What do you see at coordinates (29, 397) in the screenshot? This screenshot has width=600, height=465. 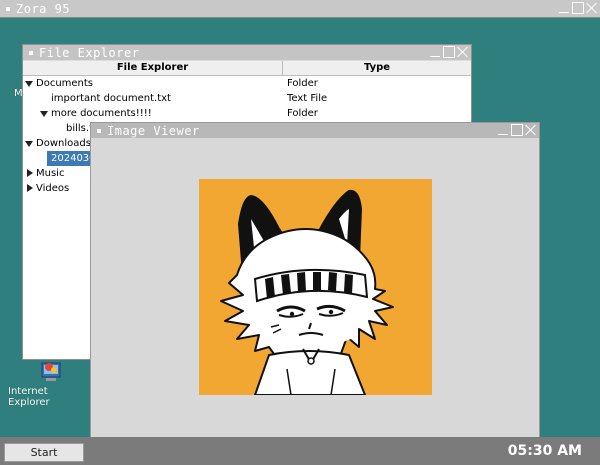 I see `desktop-icon-label: Internet Explorer` at bounding box center [29, 397].